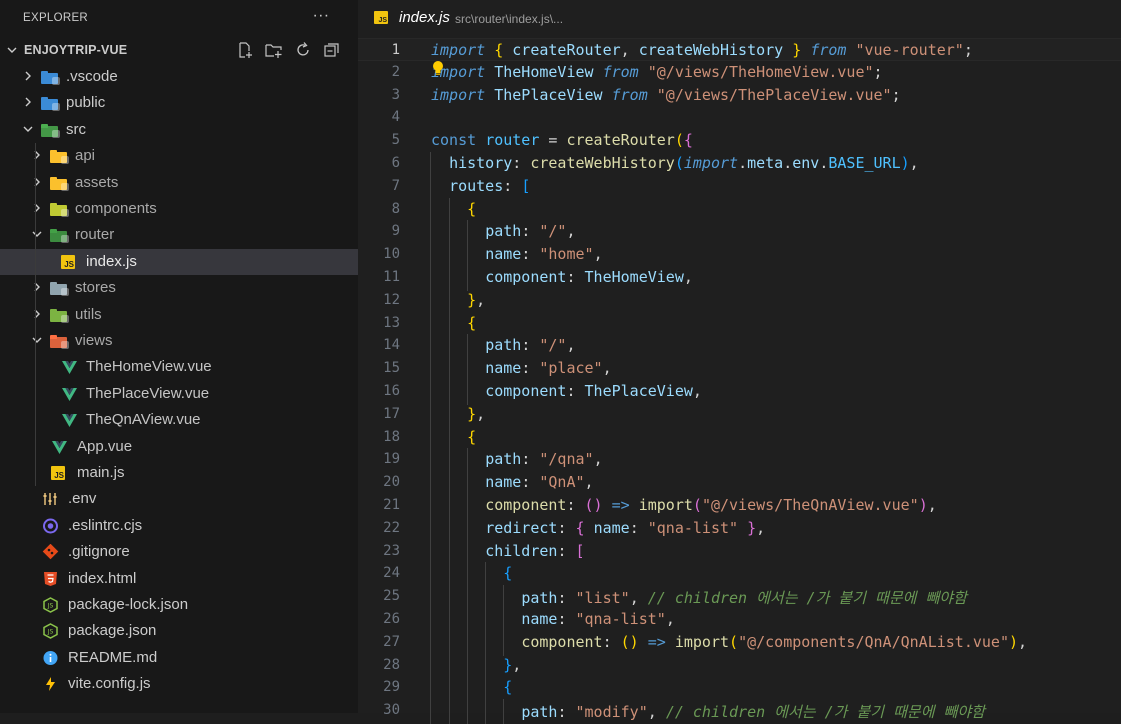  Describe the element at coordinates (179, 605) in the screenshot. I see `tree-file: JS package-lock.json` at that location.